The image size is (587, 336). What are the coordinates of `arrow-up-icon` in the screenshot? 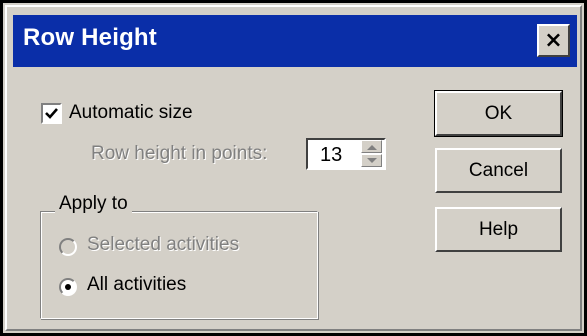 It's located at (372, 147).